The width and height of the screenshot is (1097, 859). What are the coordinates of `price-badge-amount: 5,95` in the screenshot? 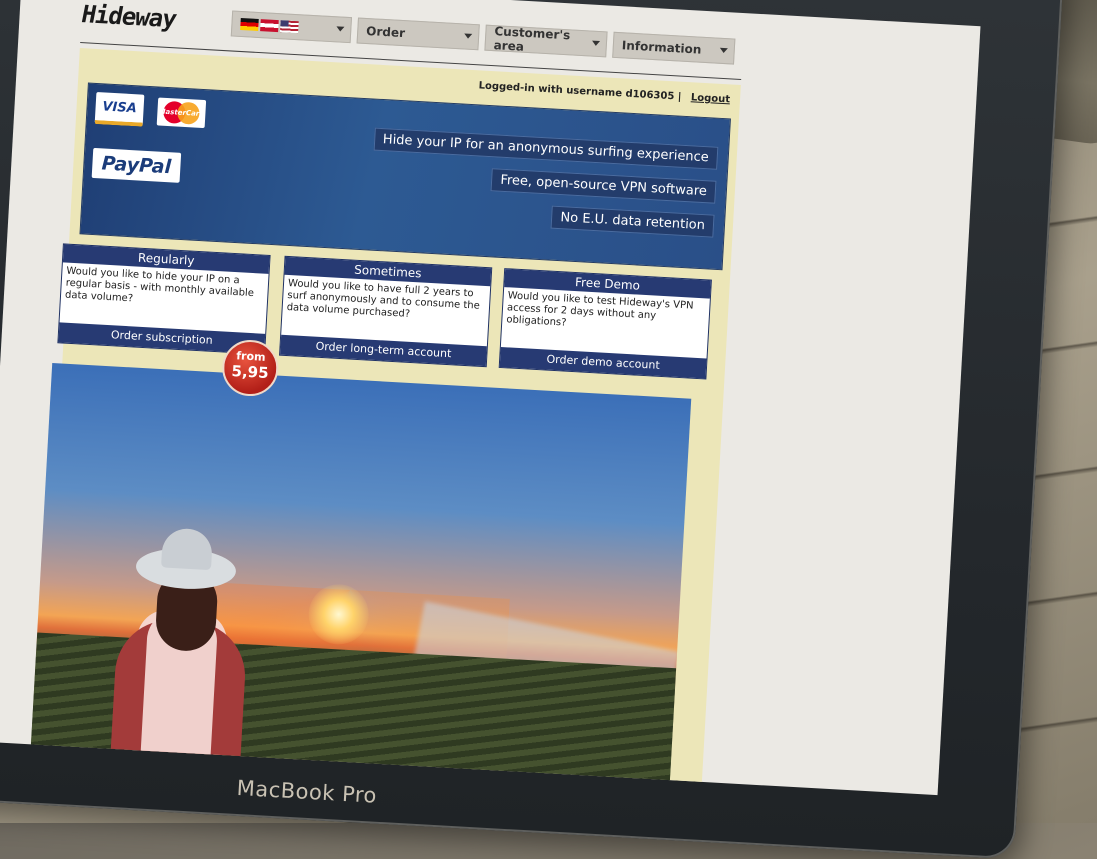 It's located at (250, 372).